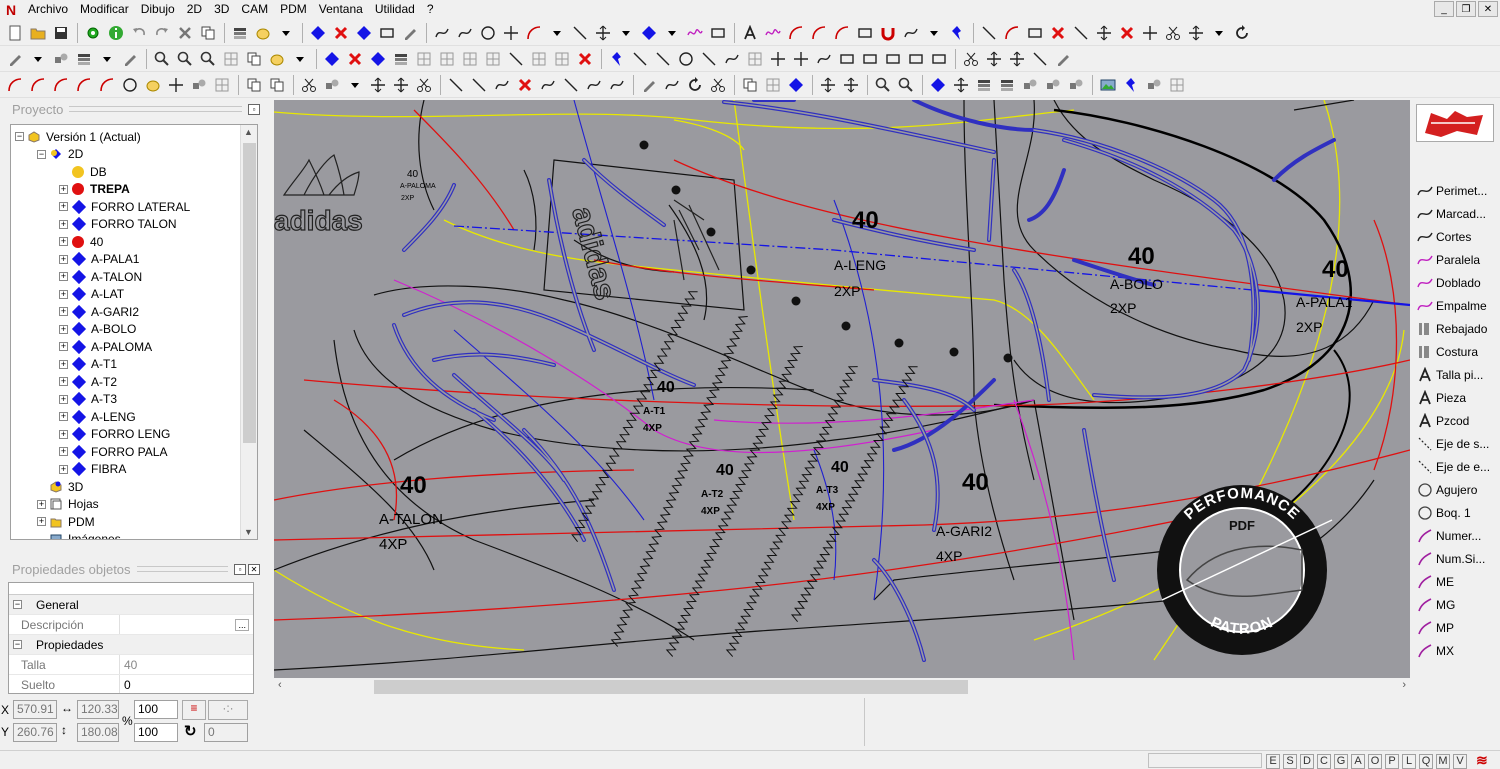 The height and width of the screenshot is (769, 1500). Describe the element at coordinates (750, 33) in the screenshot. I see `text-icon` at that location.